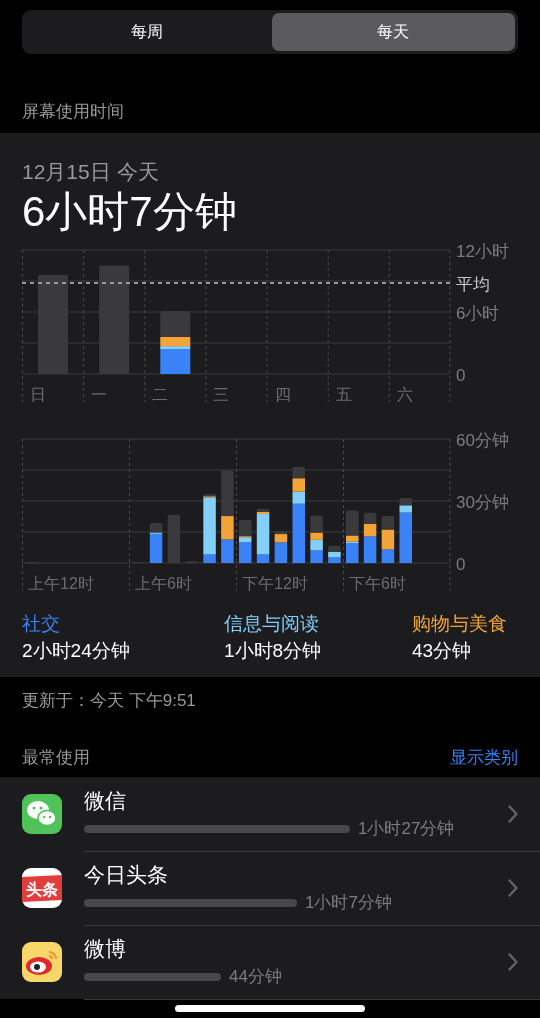  I want to click on eye-logo-icon, so click(42, 962).